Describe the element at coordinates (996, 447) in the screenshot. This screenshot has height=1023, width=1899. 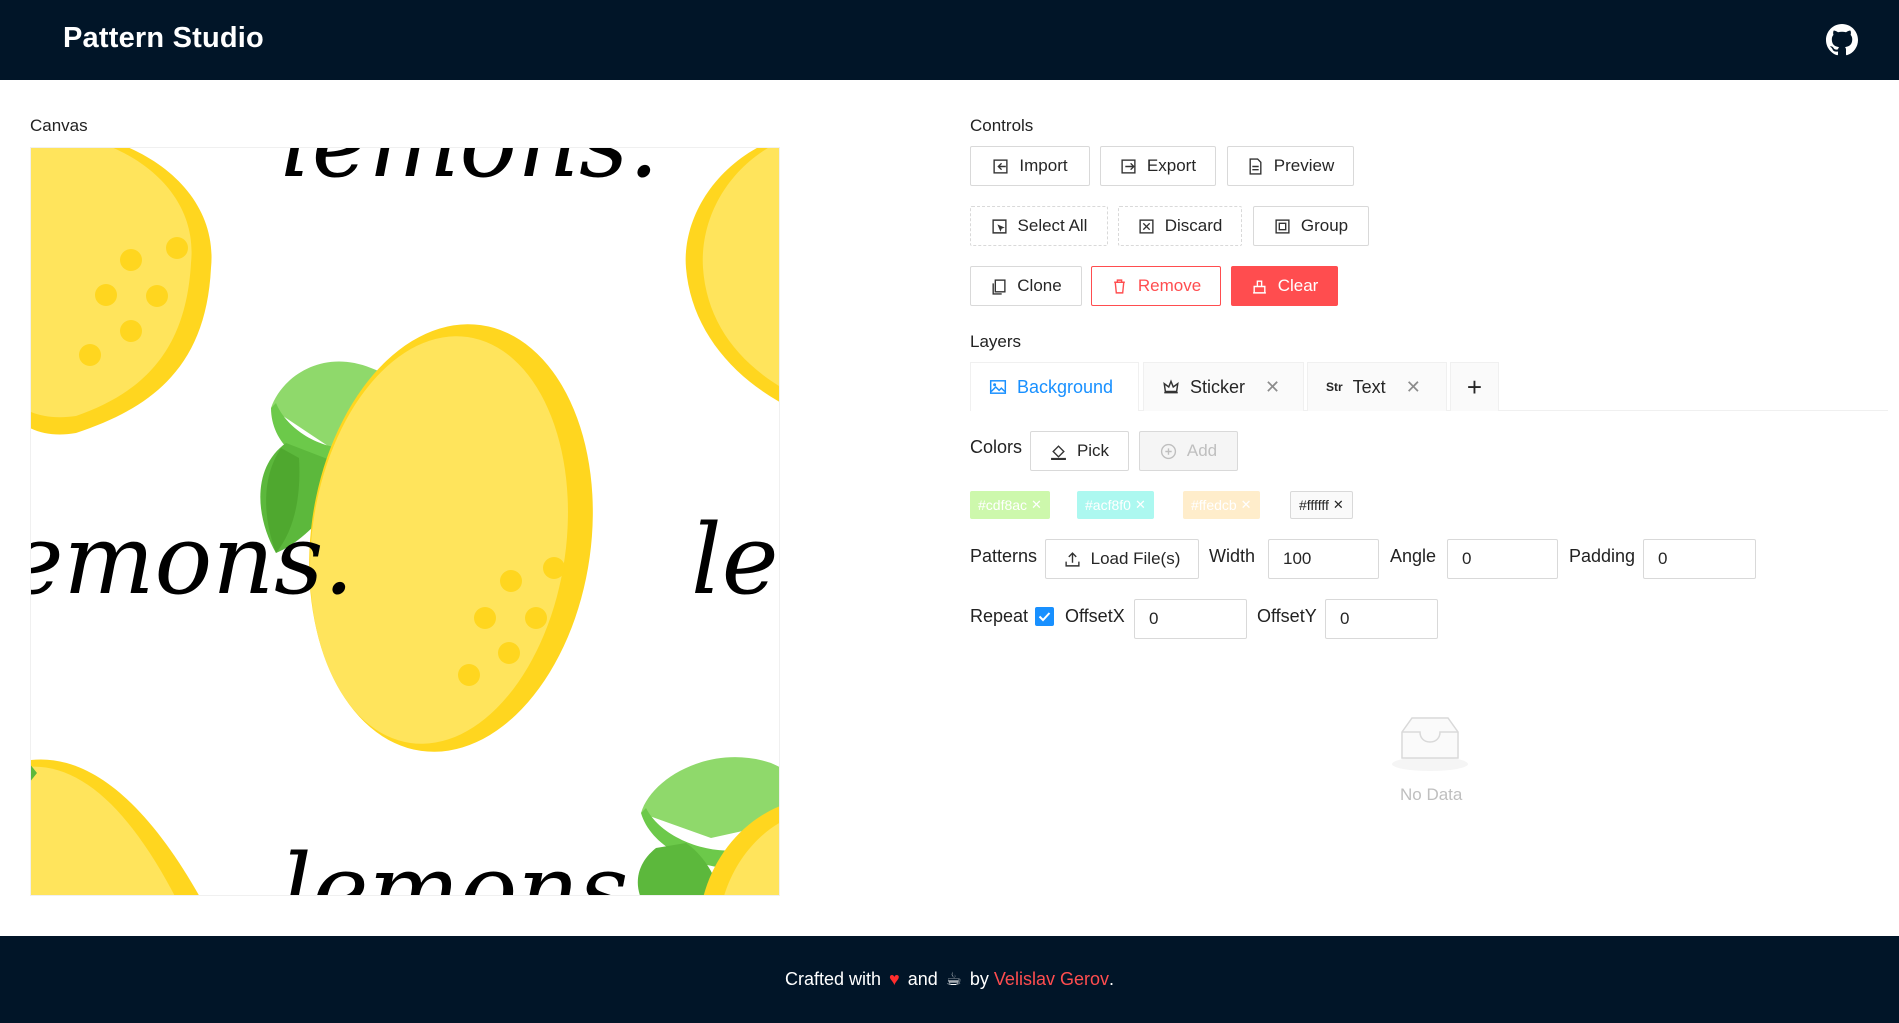
I see `colors-label: Colors` at that location.